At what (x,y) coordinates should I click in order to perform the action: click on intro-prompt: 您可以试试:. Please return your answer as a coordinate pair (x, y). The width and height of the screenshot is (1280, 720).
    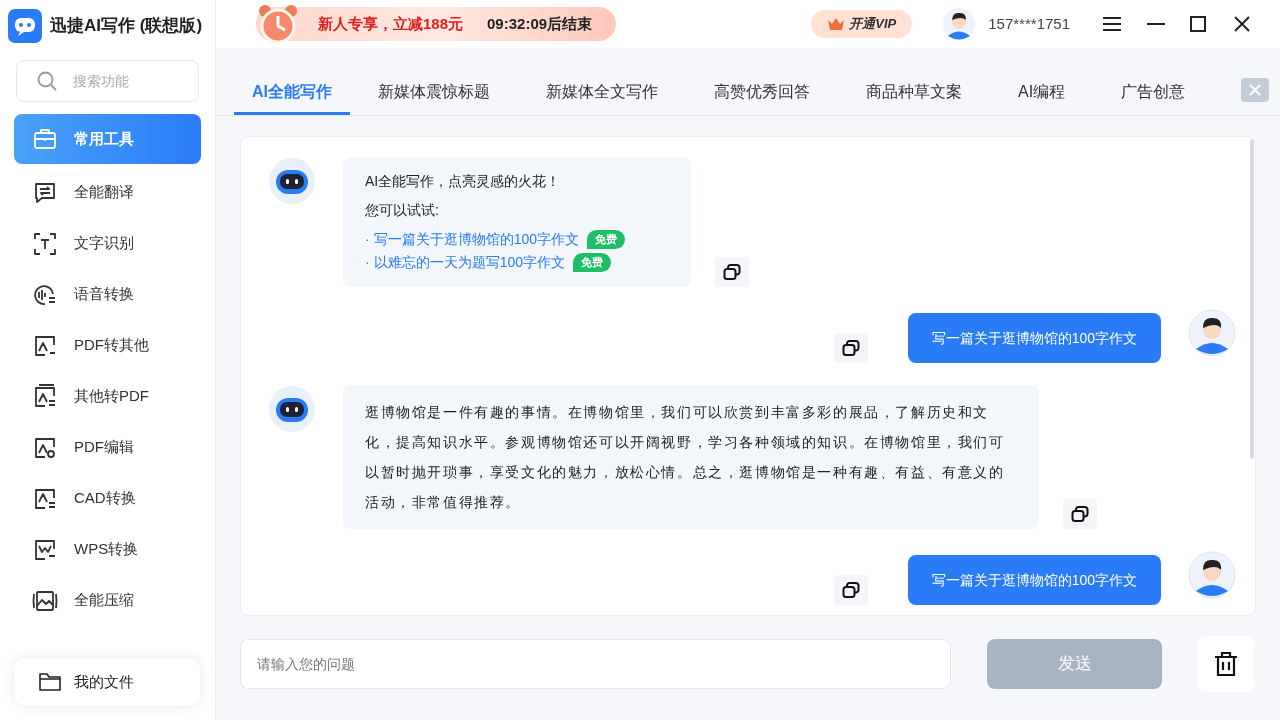
    Looking at the image, I should click on (402, 210).